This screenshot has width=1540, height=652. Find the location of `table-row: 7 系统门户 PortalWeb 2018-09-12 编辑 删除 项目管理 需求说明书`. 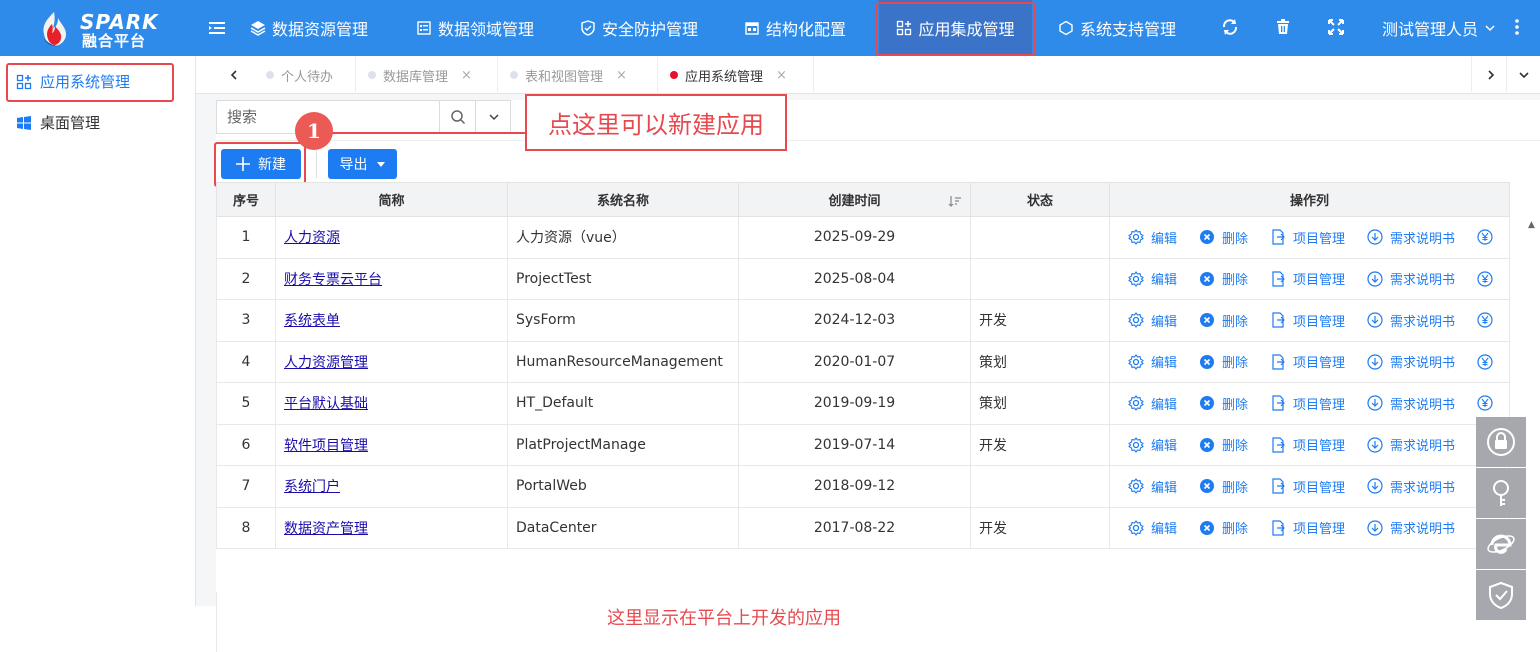

table-row: 7 系统门户 PortalWeb 2018-09-12 编辑 删除 项目管理 需求说明书 is located at coordinates (863, 486).